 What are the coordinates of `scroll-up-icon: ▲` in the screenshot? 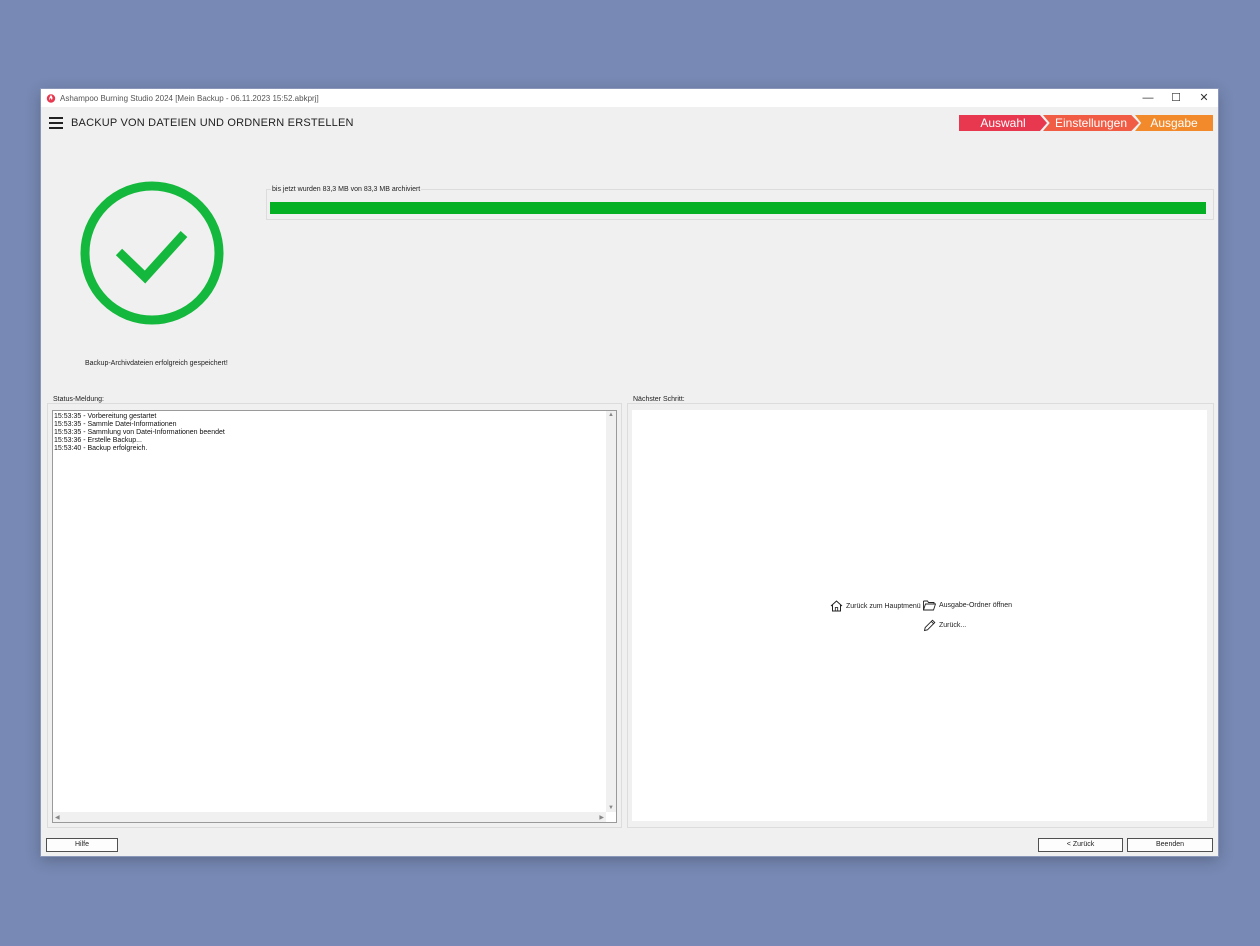 It's located at (611, 415).